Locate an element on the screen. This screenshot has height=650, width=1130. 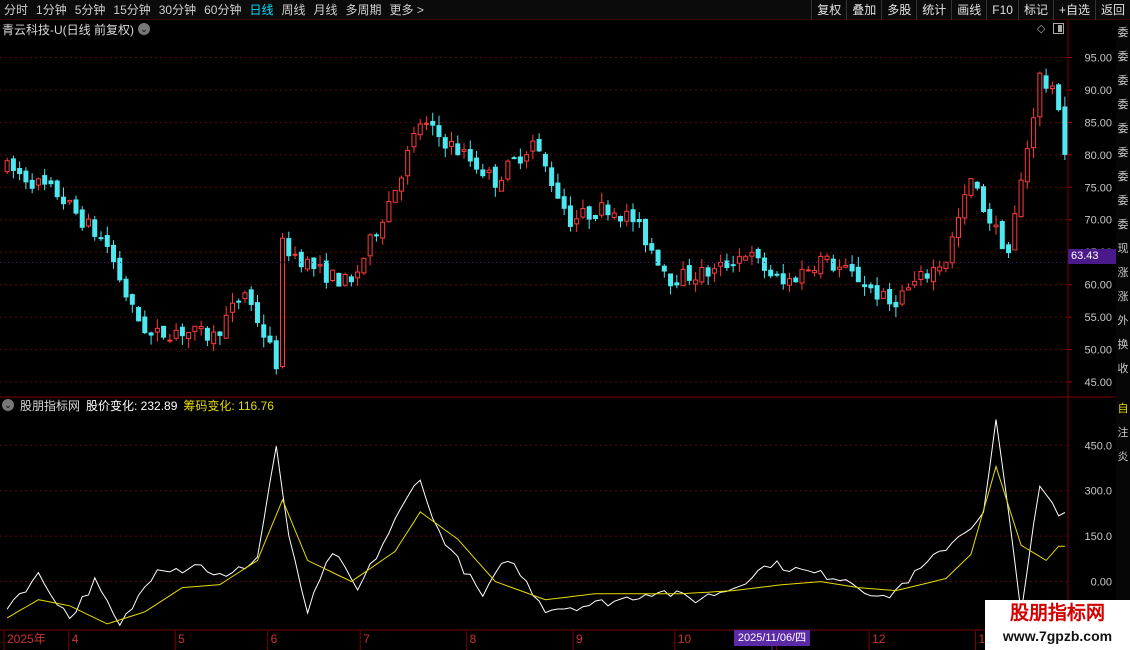
statistics-button: 统计 is located at coordinates (933, 10).